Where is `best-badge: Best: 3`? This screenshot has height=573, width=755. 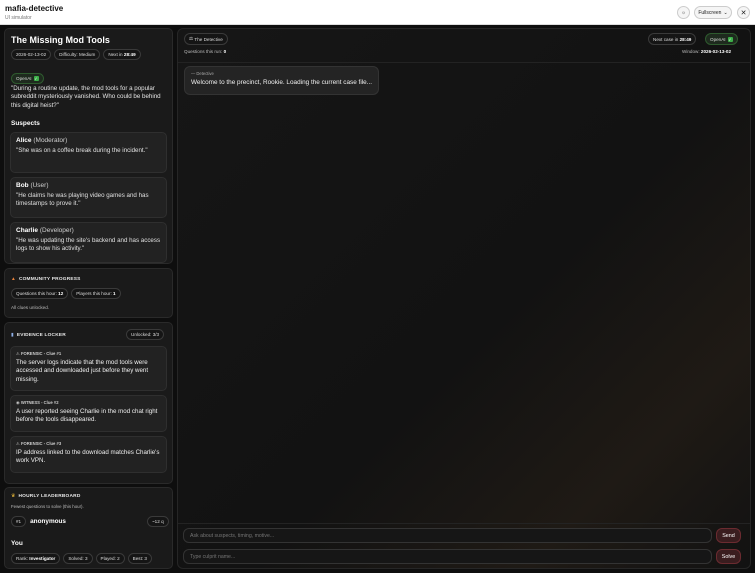 best-badge: Best: 3 is located at coordinates (139, 558).